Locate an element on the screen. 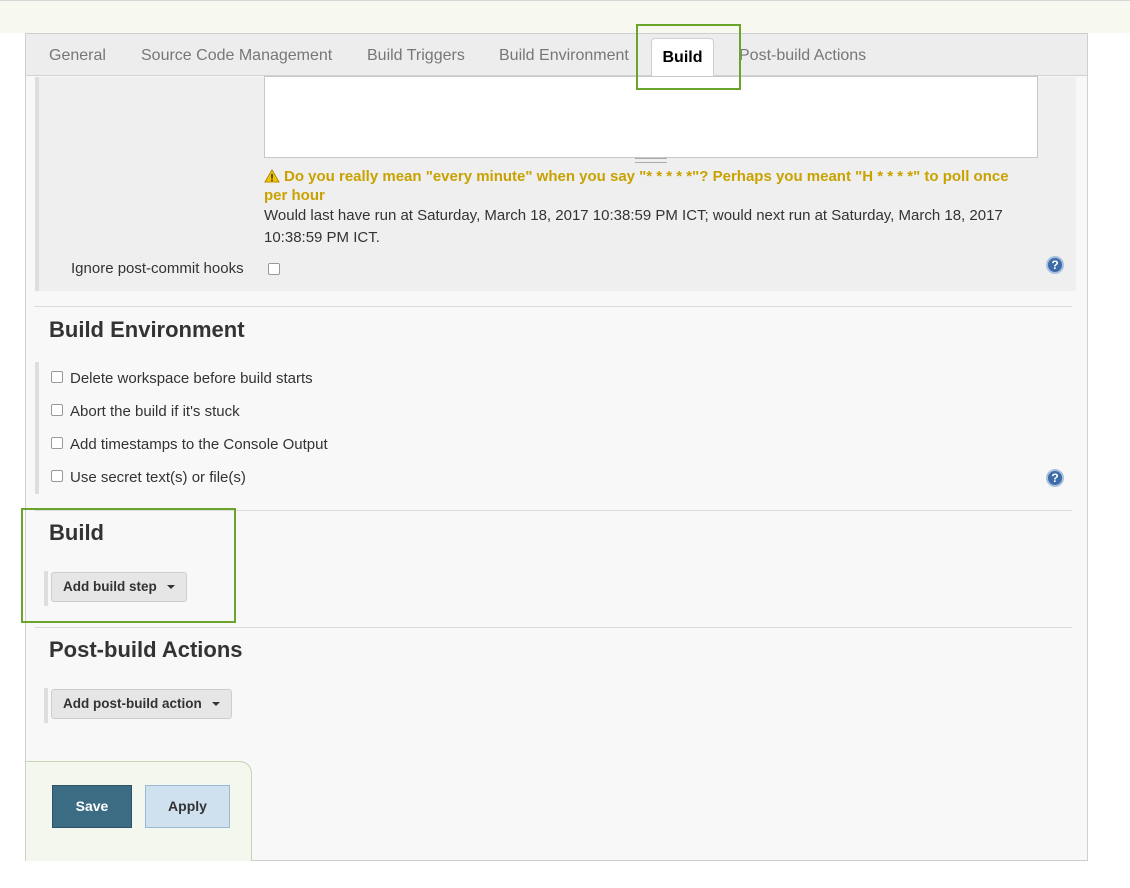 The image size is (1130, 888). post-build-heading: Post-build Actions is located at coordinates (146, 649).